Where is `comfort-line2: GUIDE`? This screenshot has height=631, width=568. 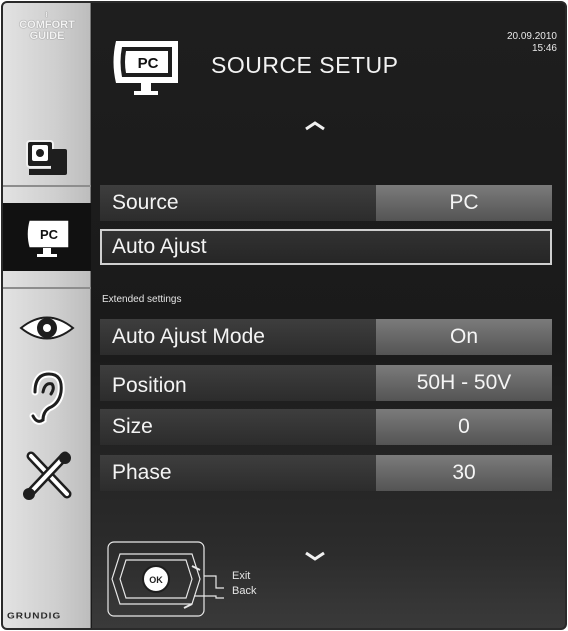 comfort-line2: GUIDE is located at coordinates (47, 36).